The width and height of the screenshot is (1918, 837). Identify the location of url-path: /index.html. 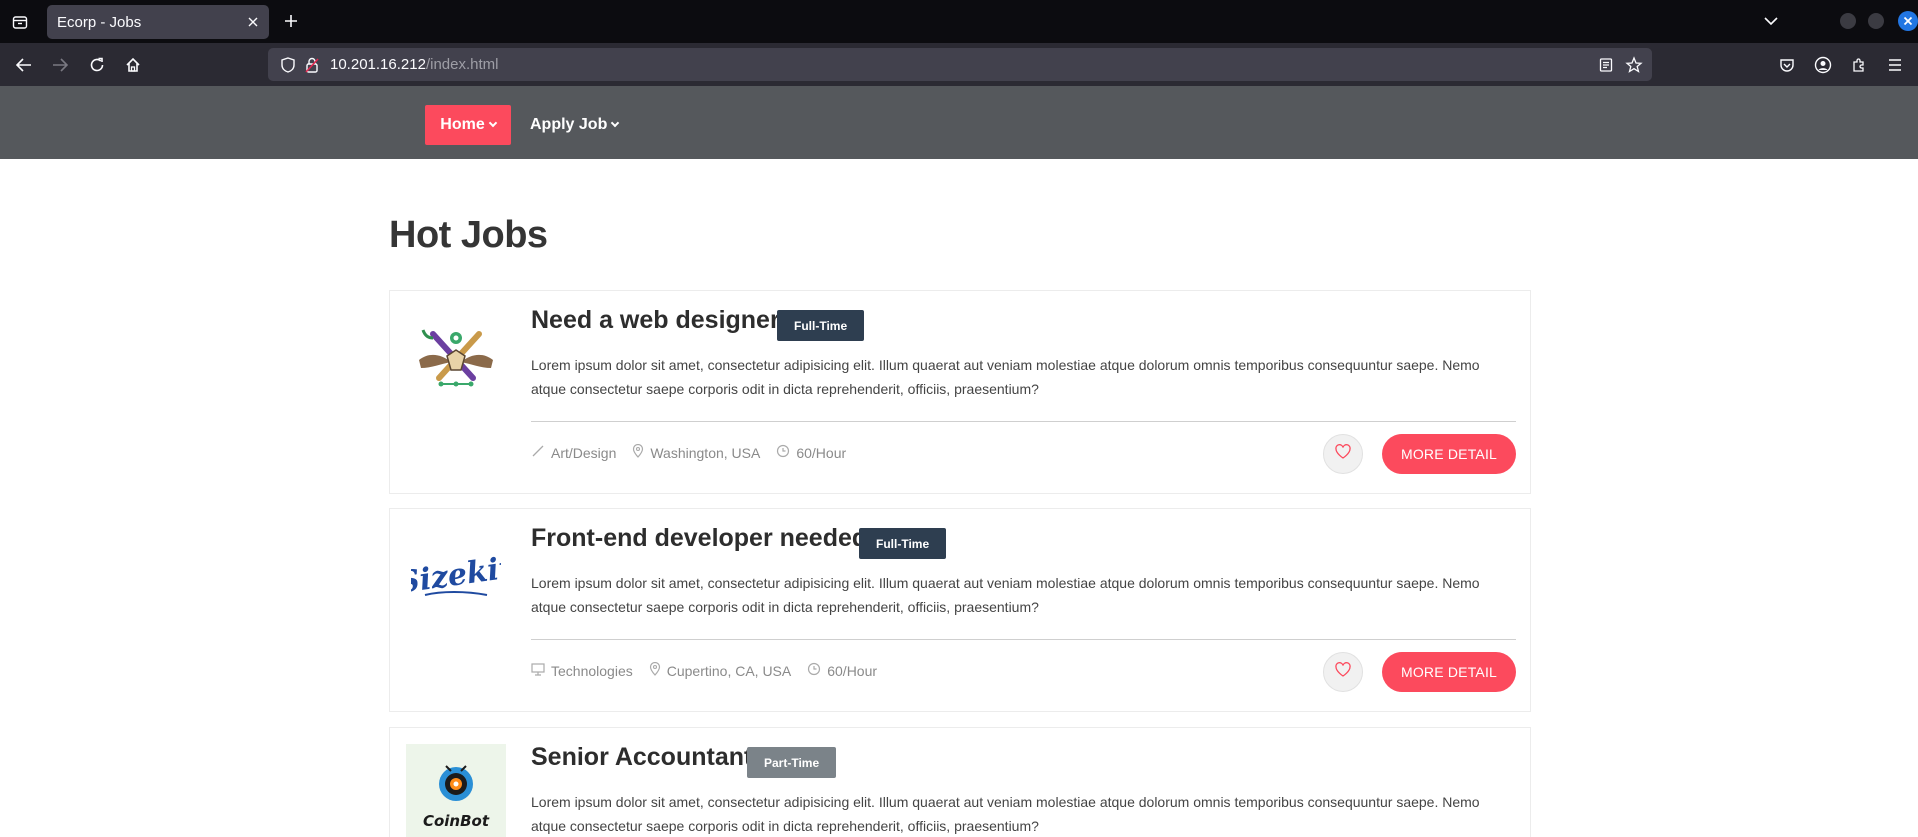
(462, 64).